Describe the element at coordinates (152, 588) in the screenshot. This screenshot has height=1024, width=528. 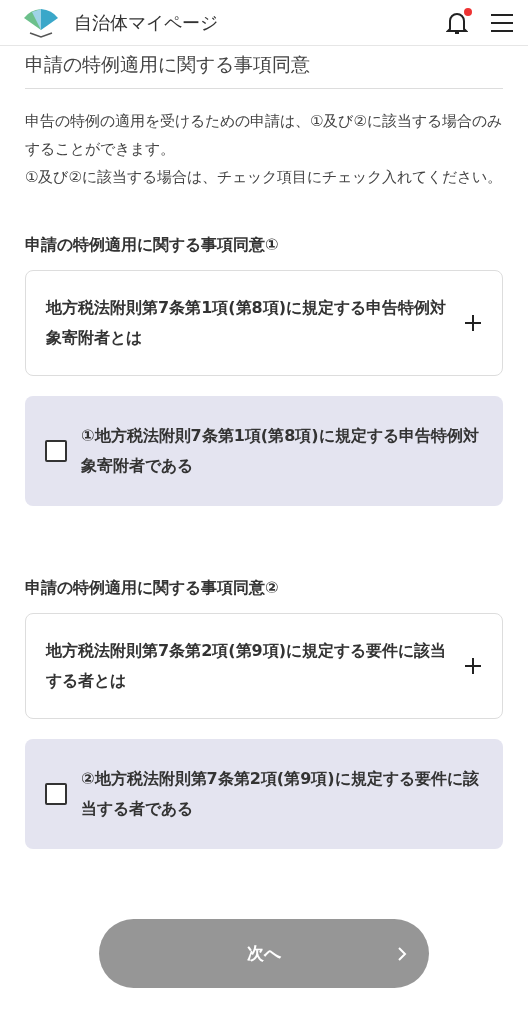
I see `section-heading: 申請の特例適用に関する事項同意②` at that location.